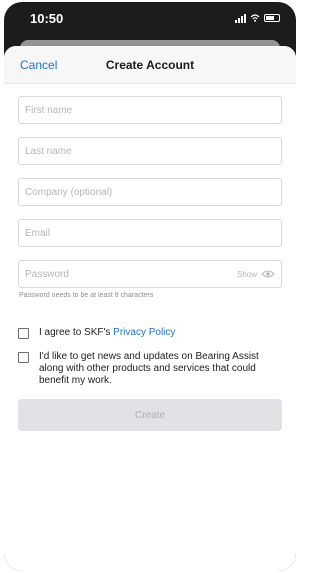 The height and width of the screenshot is (573, 320). I want to click on create-button: Create, so click(150, 415).